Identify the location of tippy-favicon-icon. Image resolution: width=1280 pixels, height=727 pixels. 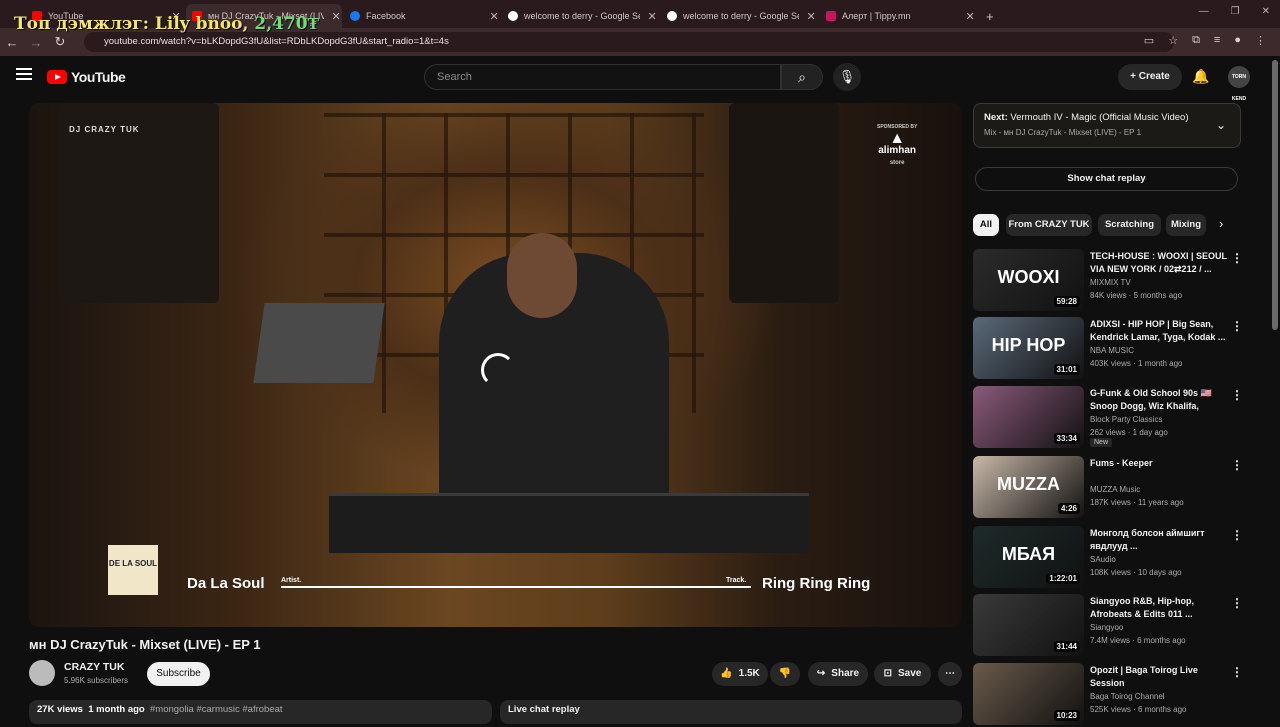
(831, 16).